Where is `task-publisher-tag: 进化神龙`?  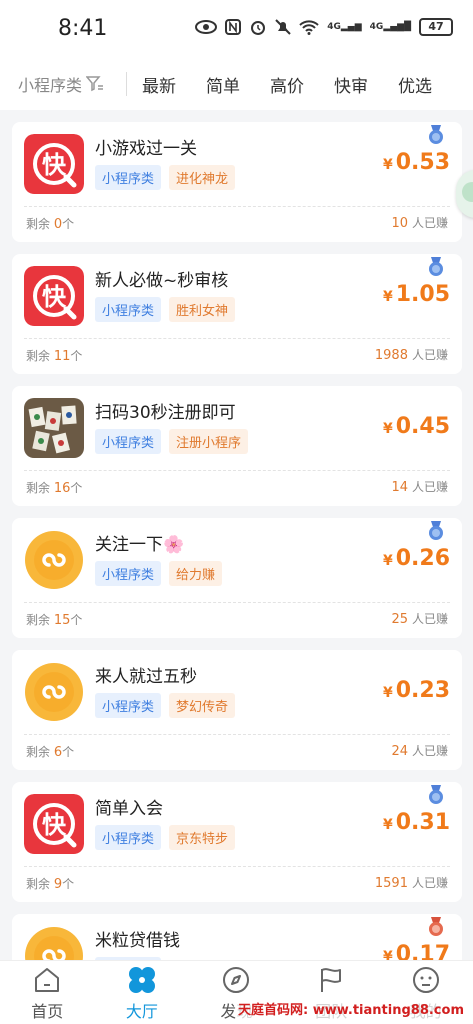
task-publisher-tag: 进化神龙 is located at coordinates (202, 177).